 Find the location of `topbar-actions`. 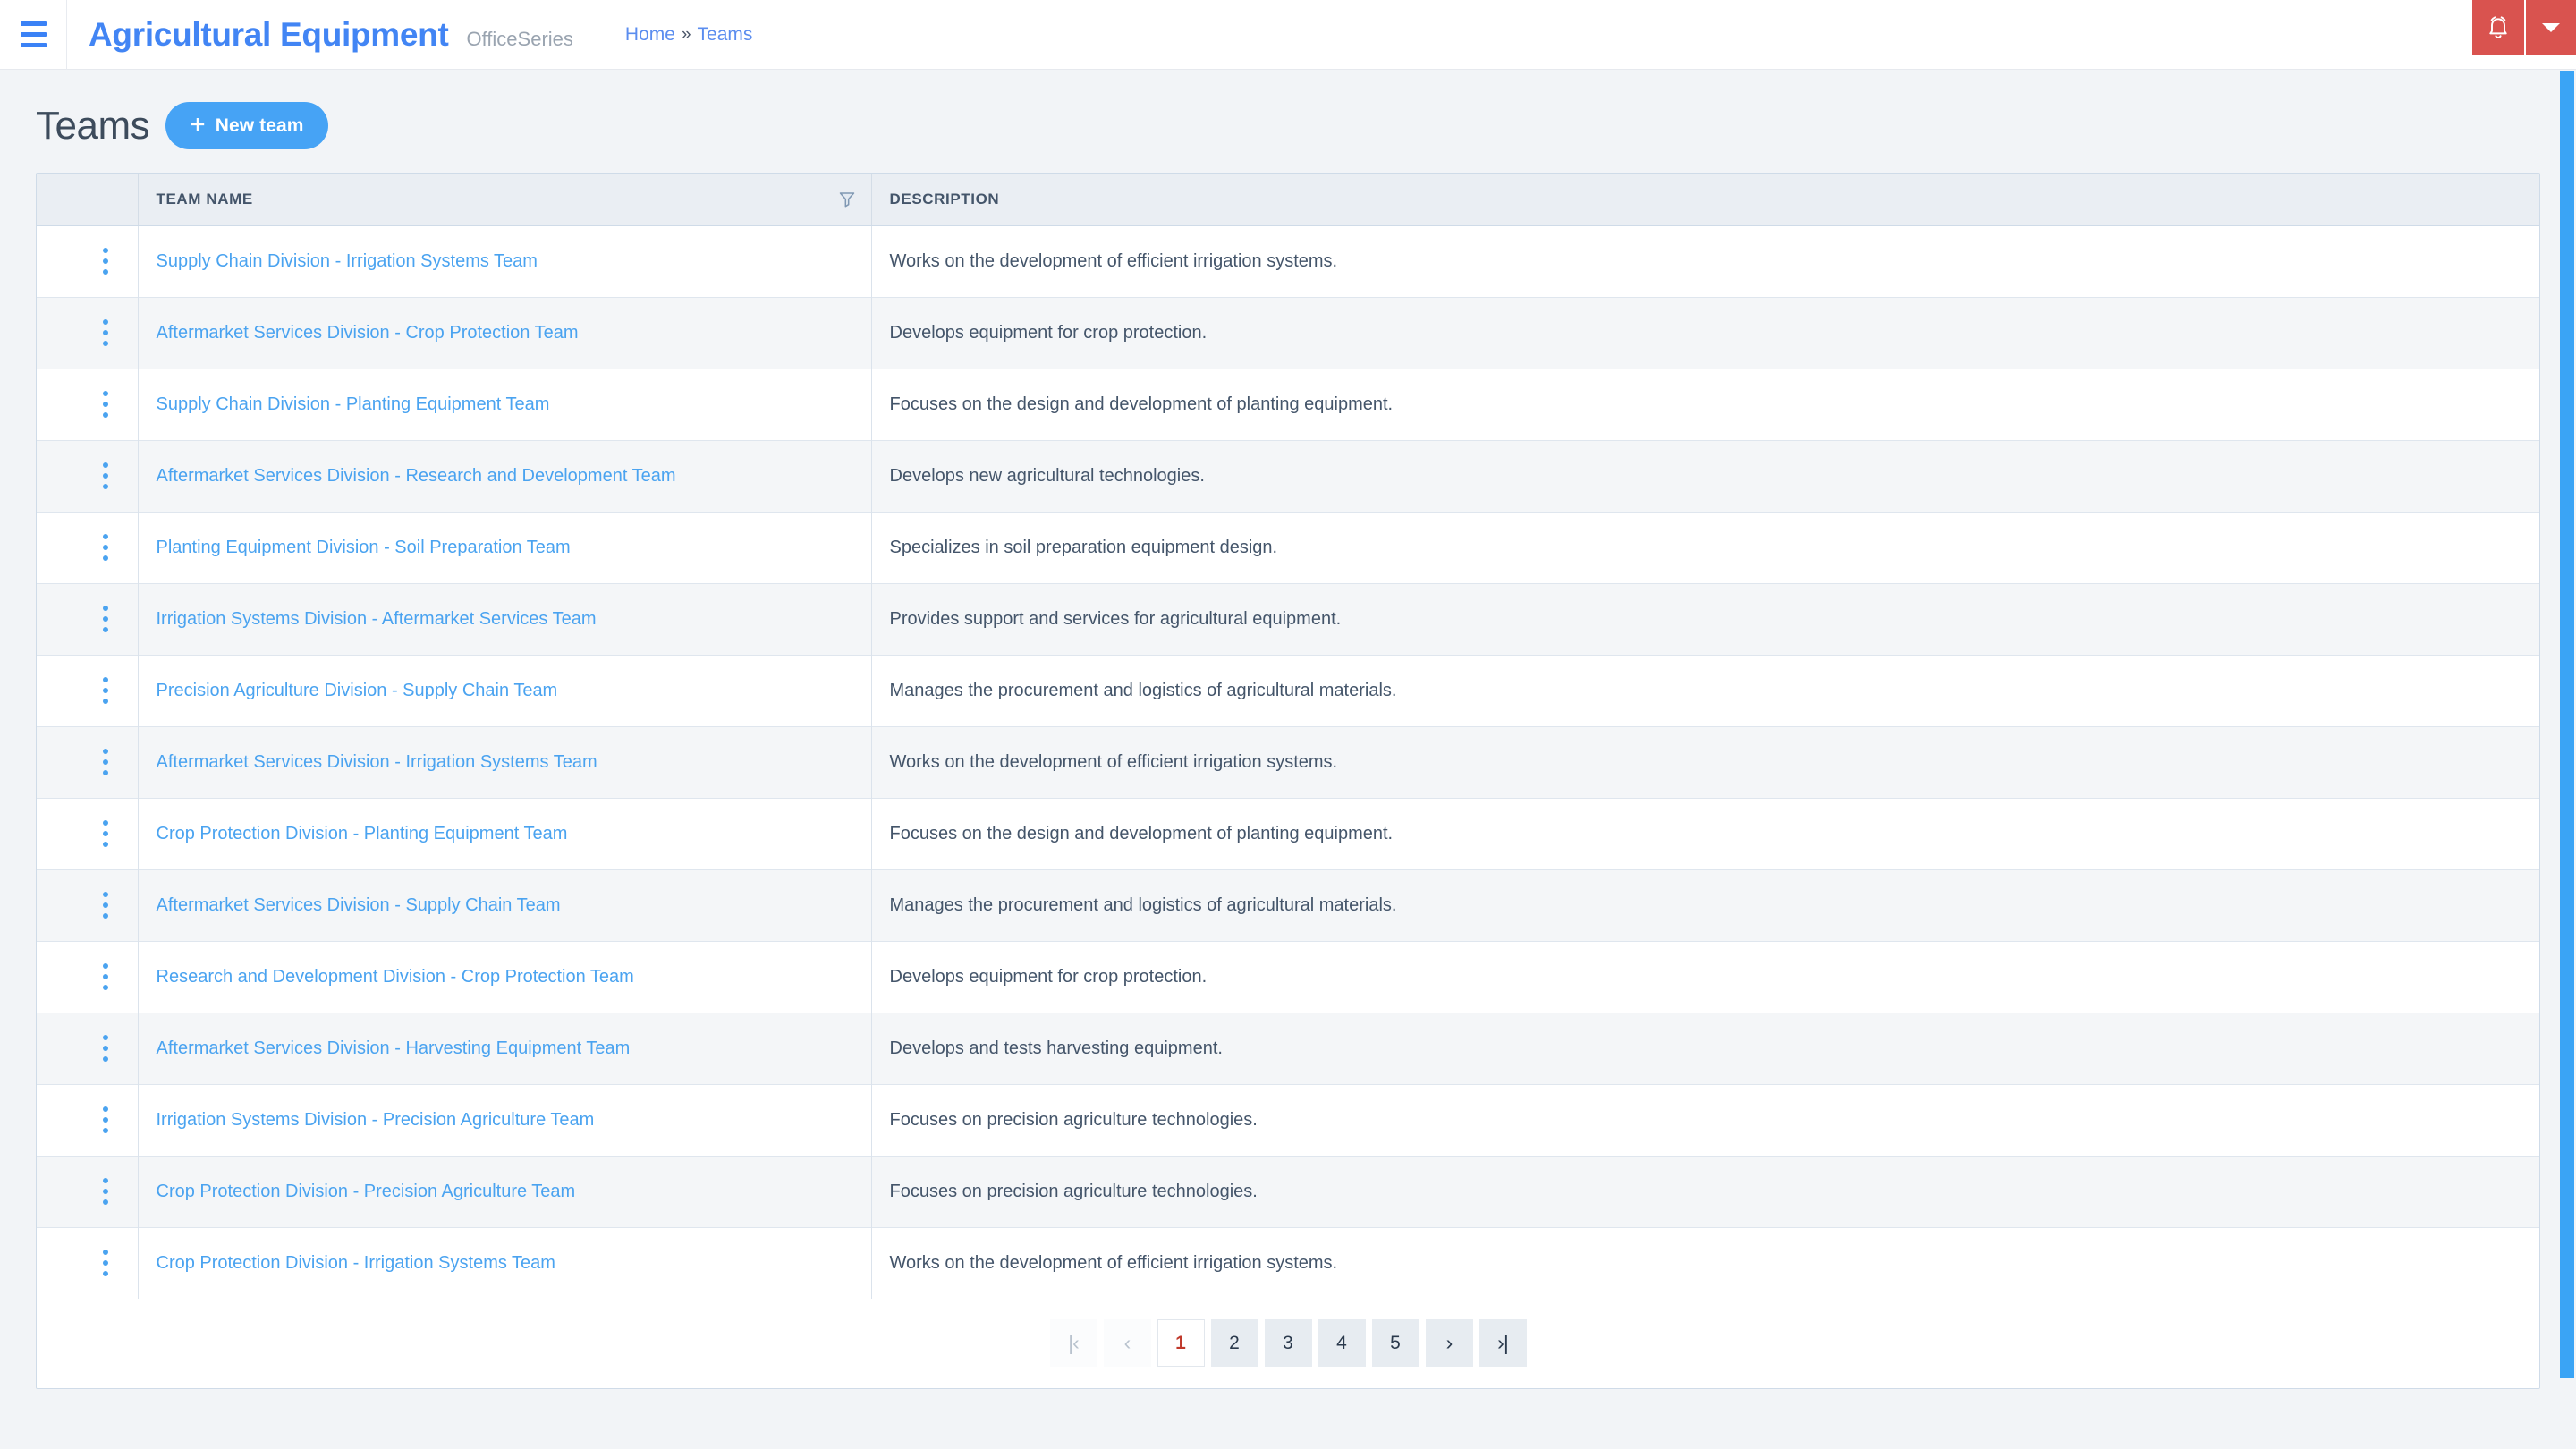

topbar-actions is located at coordinates (2524, 35).